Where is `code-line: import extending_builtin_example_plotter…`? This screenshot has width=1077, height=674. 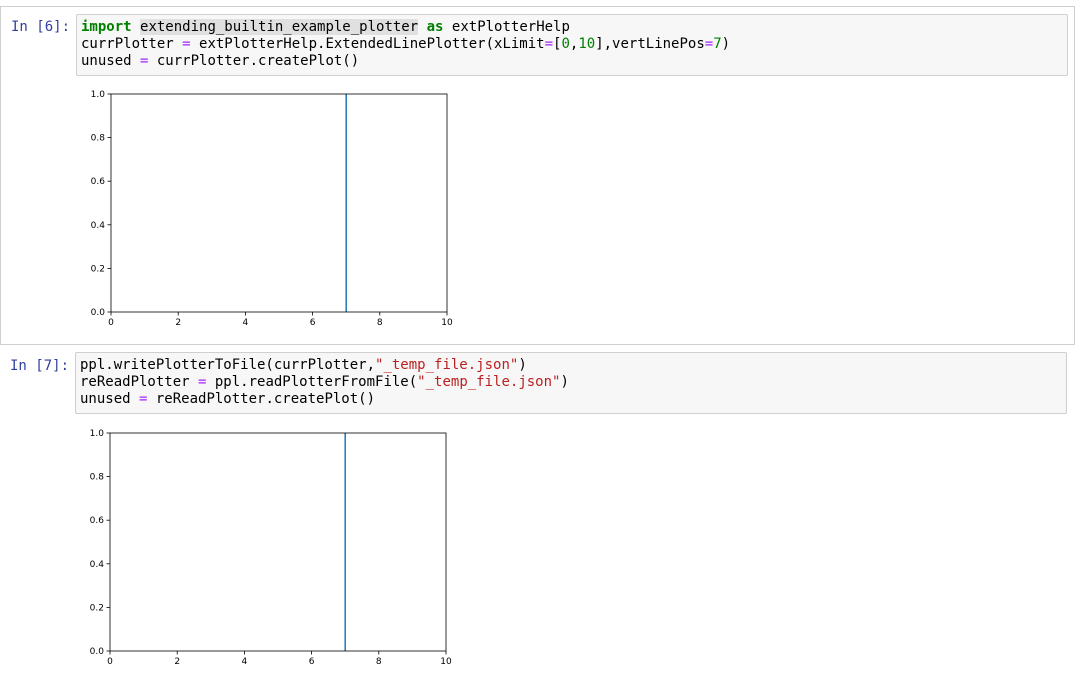 code-line: import extending_builtin_example_plotter… is located at coordinates (325, 27).